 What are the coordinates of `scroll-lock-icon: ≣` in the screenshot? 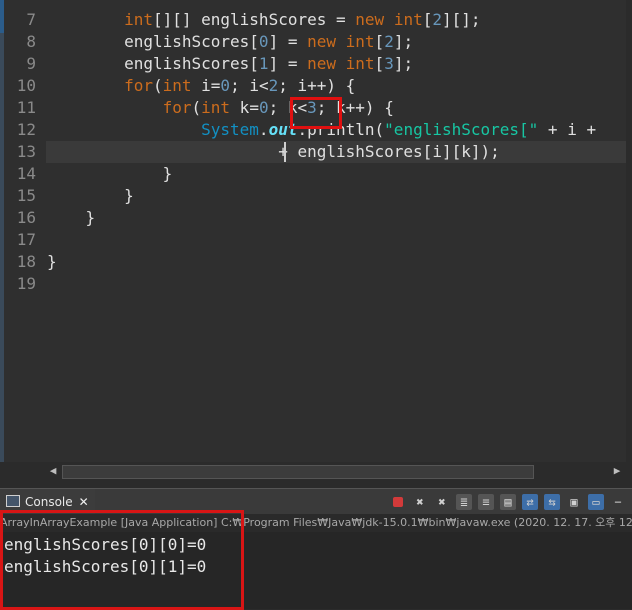 It's located at (464, 502).